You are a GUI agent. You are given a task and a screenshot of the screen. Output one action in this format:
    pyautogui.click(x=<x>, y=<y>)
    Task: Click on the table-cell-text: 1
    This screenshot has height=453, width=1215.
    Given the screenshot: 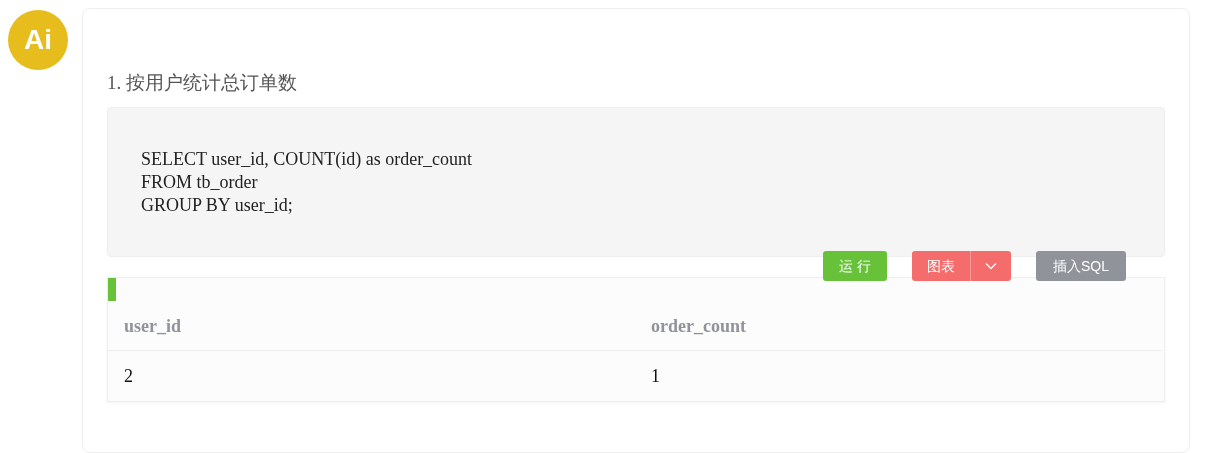 What is the action you would take?
    pyautogui.click(x=655, y=376)
    